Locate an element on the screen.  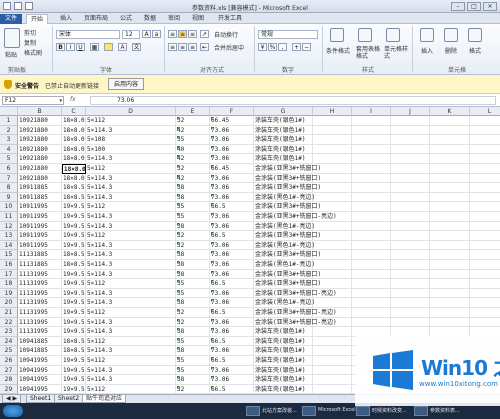
table-cell: 42 is located at coordinates (193, 178).